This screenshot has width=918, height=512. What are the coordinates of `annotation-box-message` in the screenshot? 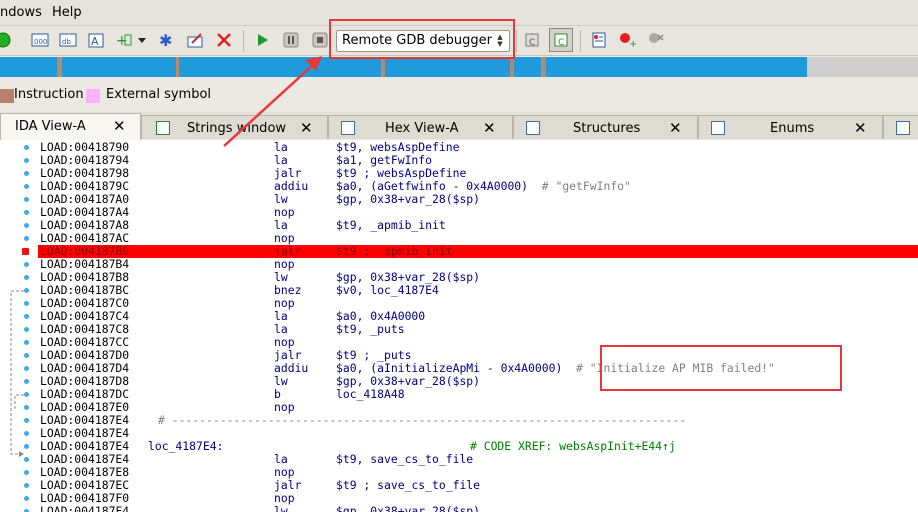 It's located at (721, 368).